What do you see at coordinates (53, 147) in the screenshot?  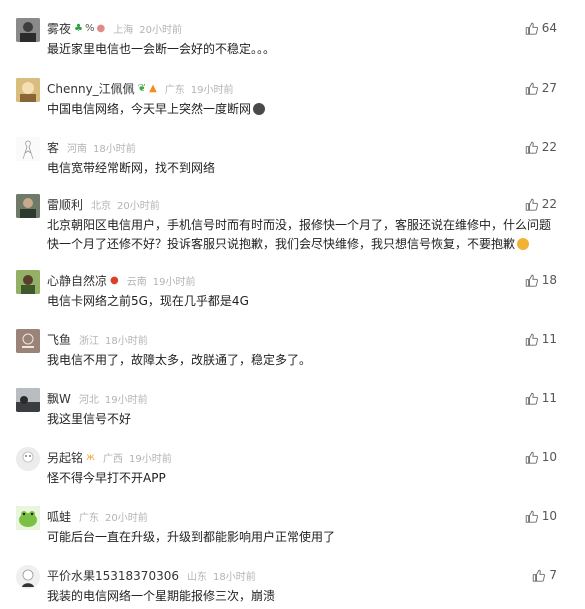 I see `username: 客` at bounding box center [53, 147].